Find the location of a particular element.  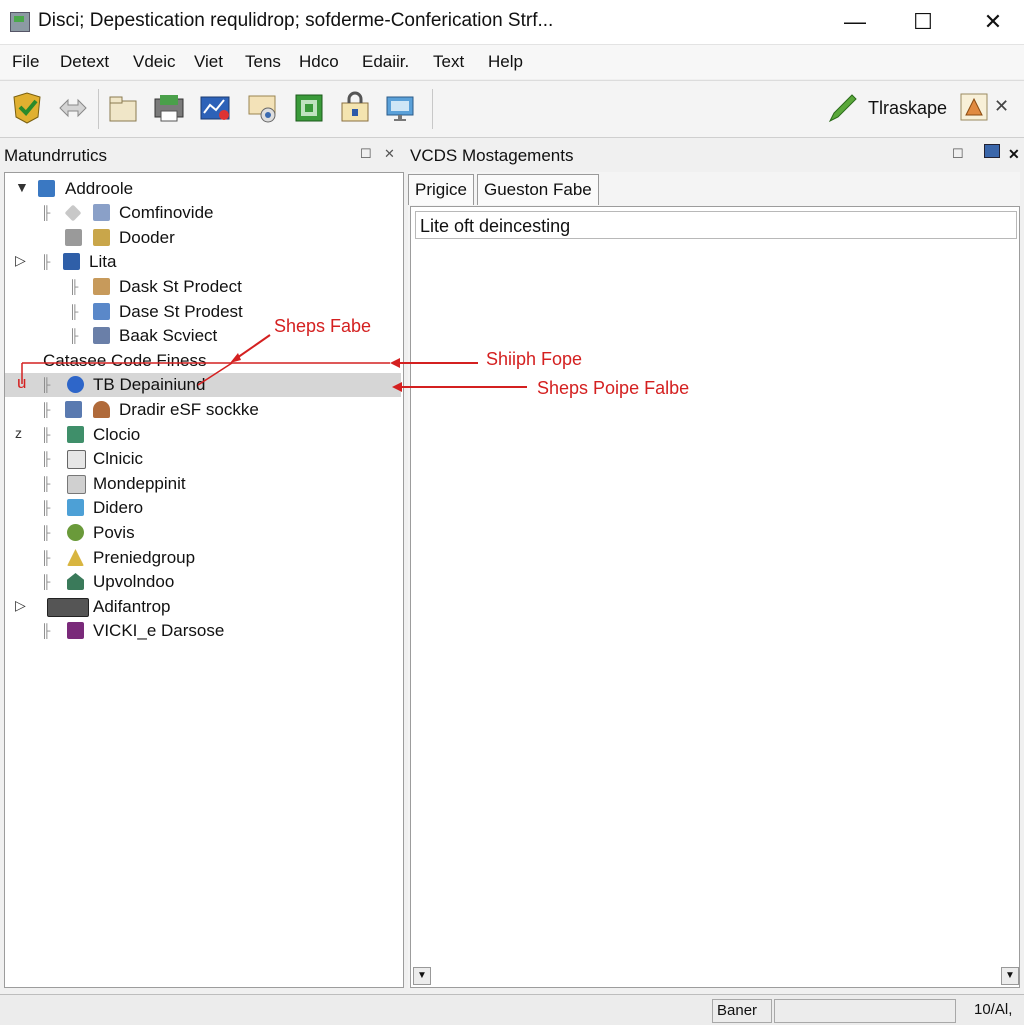

annotation-label: Shiiph Fope is located at coordinates (534, 359).